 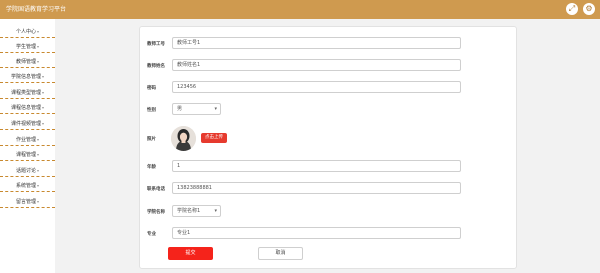 I want to click on cancel-button: 取消, so click(x=280, y=253).